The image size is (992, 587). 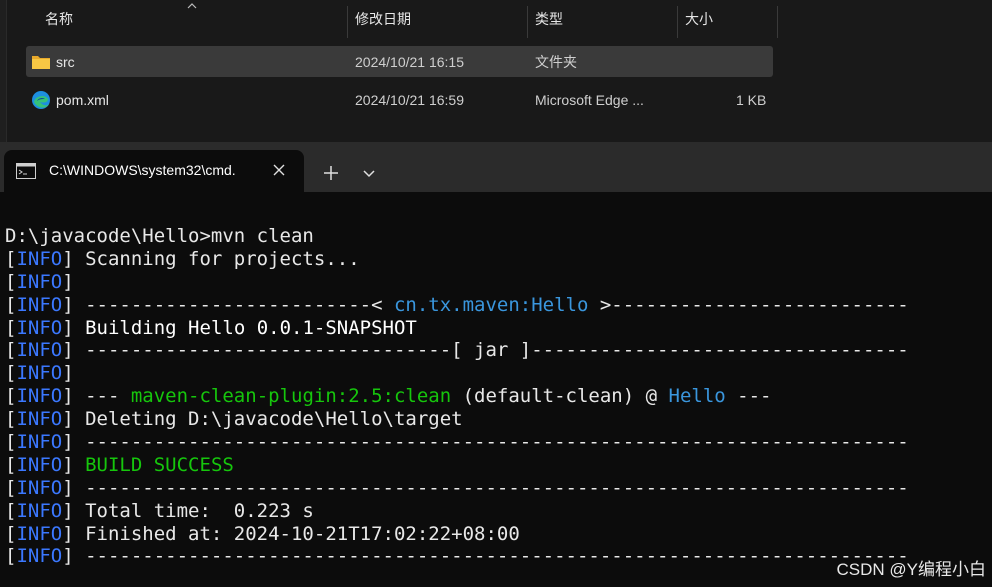 I want to click on new-tab-button, so click(x=331, y=173).